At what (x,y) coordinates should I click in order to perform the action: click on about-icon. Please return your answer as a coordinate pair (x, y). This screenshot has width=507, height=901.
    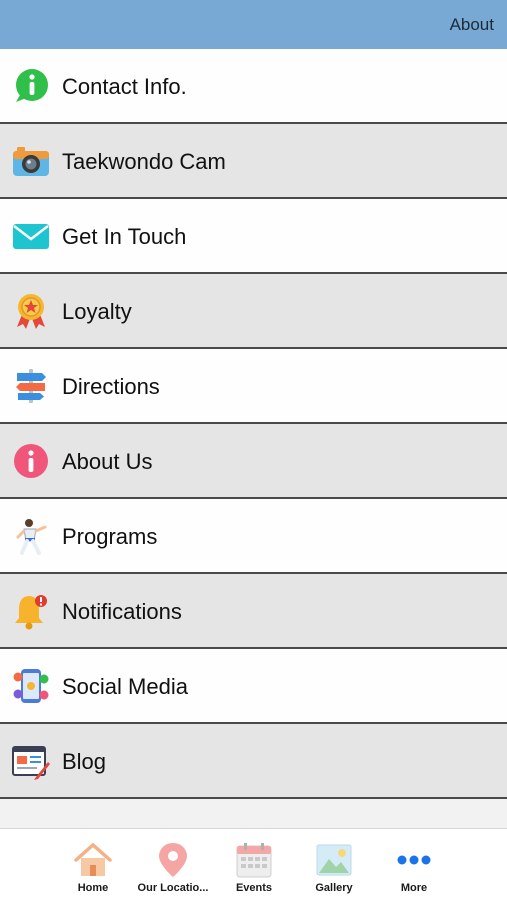
    Looking at the image, I should click on (31, 461).